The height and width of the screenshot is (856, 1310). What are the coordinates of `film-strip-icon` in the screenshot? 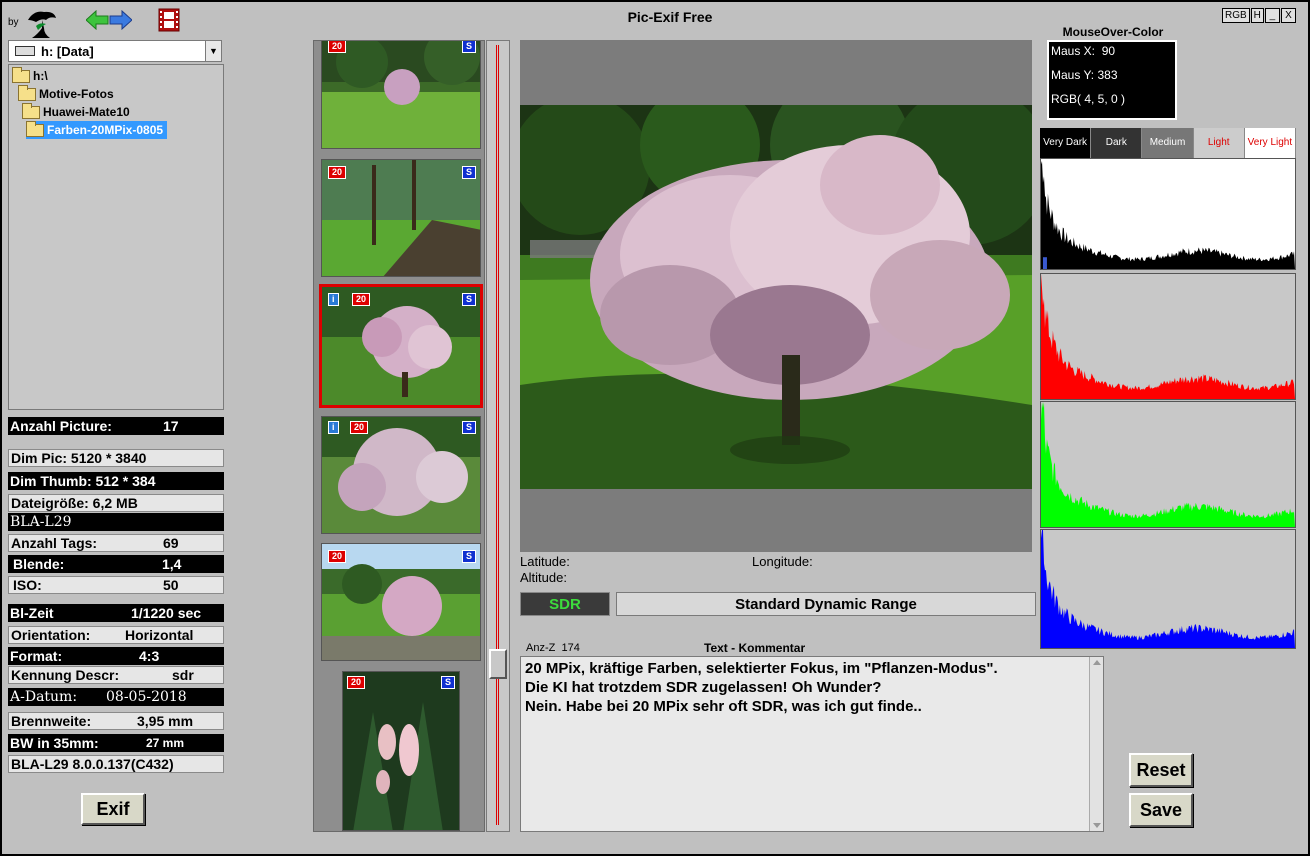 It's located at (169, 20).